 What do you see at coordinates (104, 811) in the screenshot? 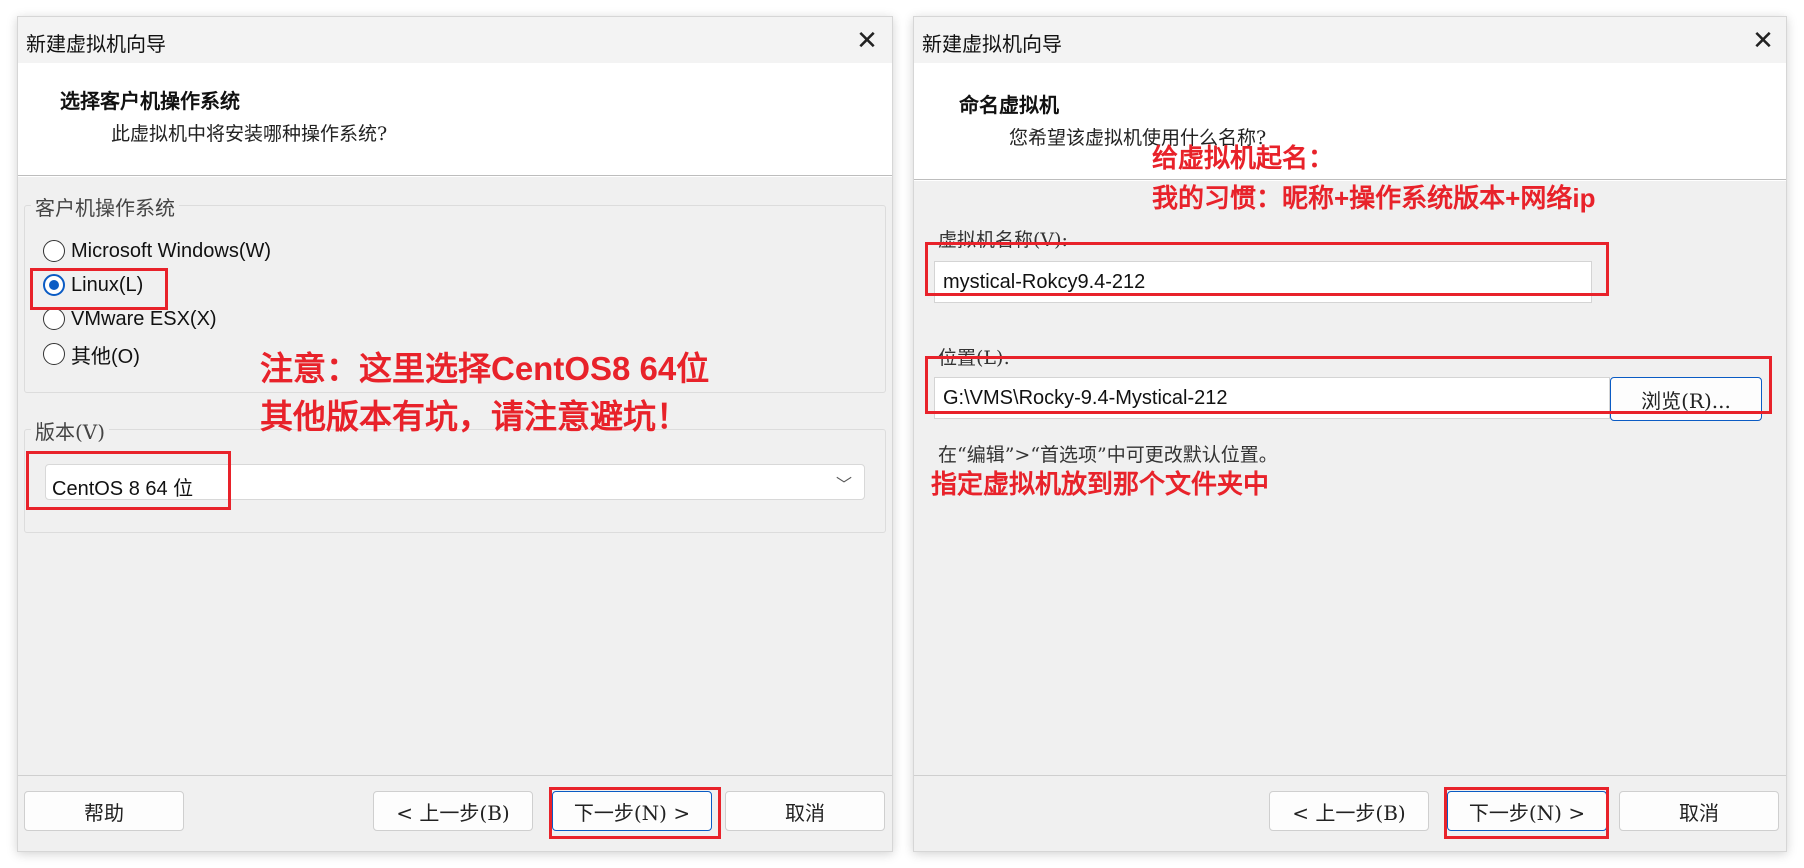
I see `help-button: 帮助` at bounding box center [104, 811].